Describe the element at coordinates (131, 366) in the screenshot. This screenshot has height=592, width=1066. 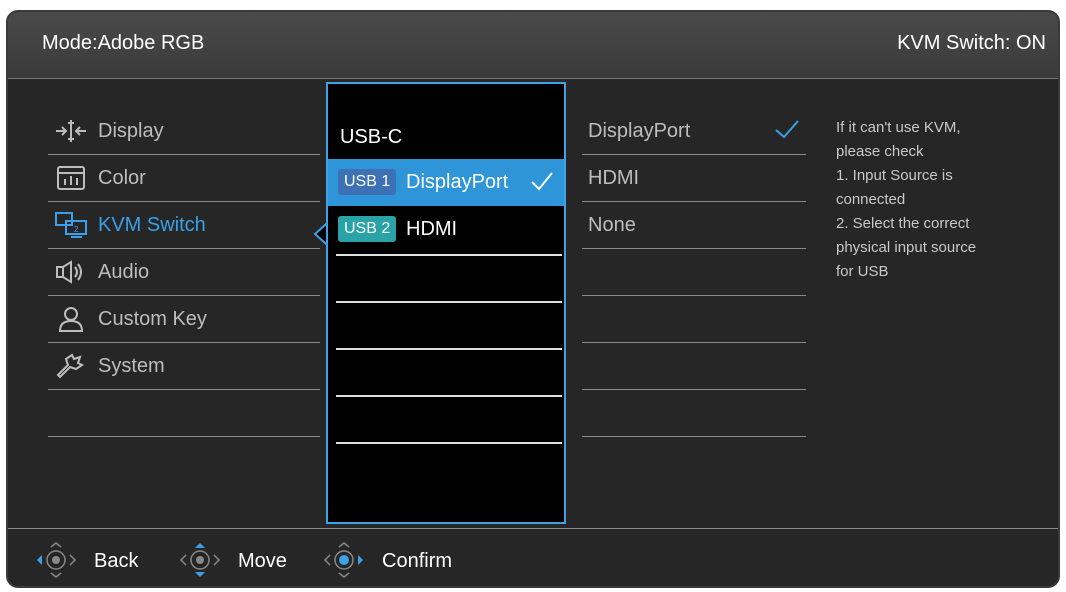
I see `menu-item-label: System` at that location.